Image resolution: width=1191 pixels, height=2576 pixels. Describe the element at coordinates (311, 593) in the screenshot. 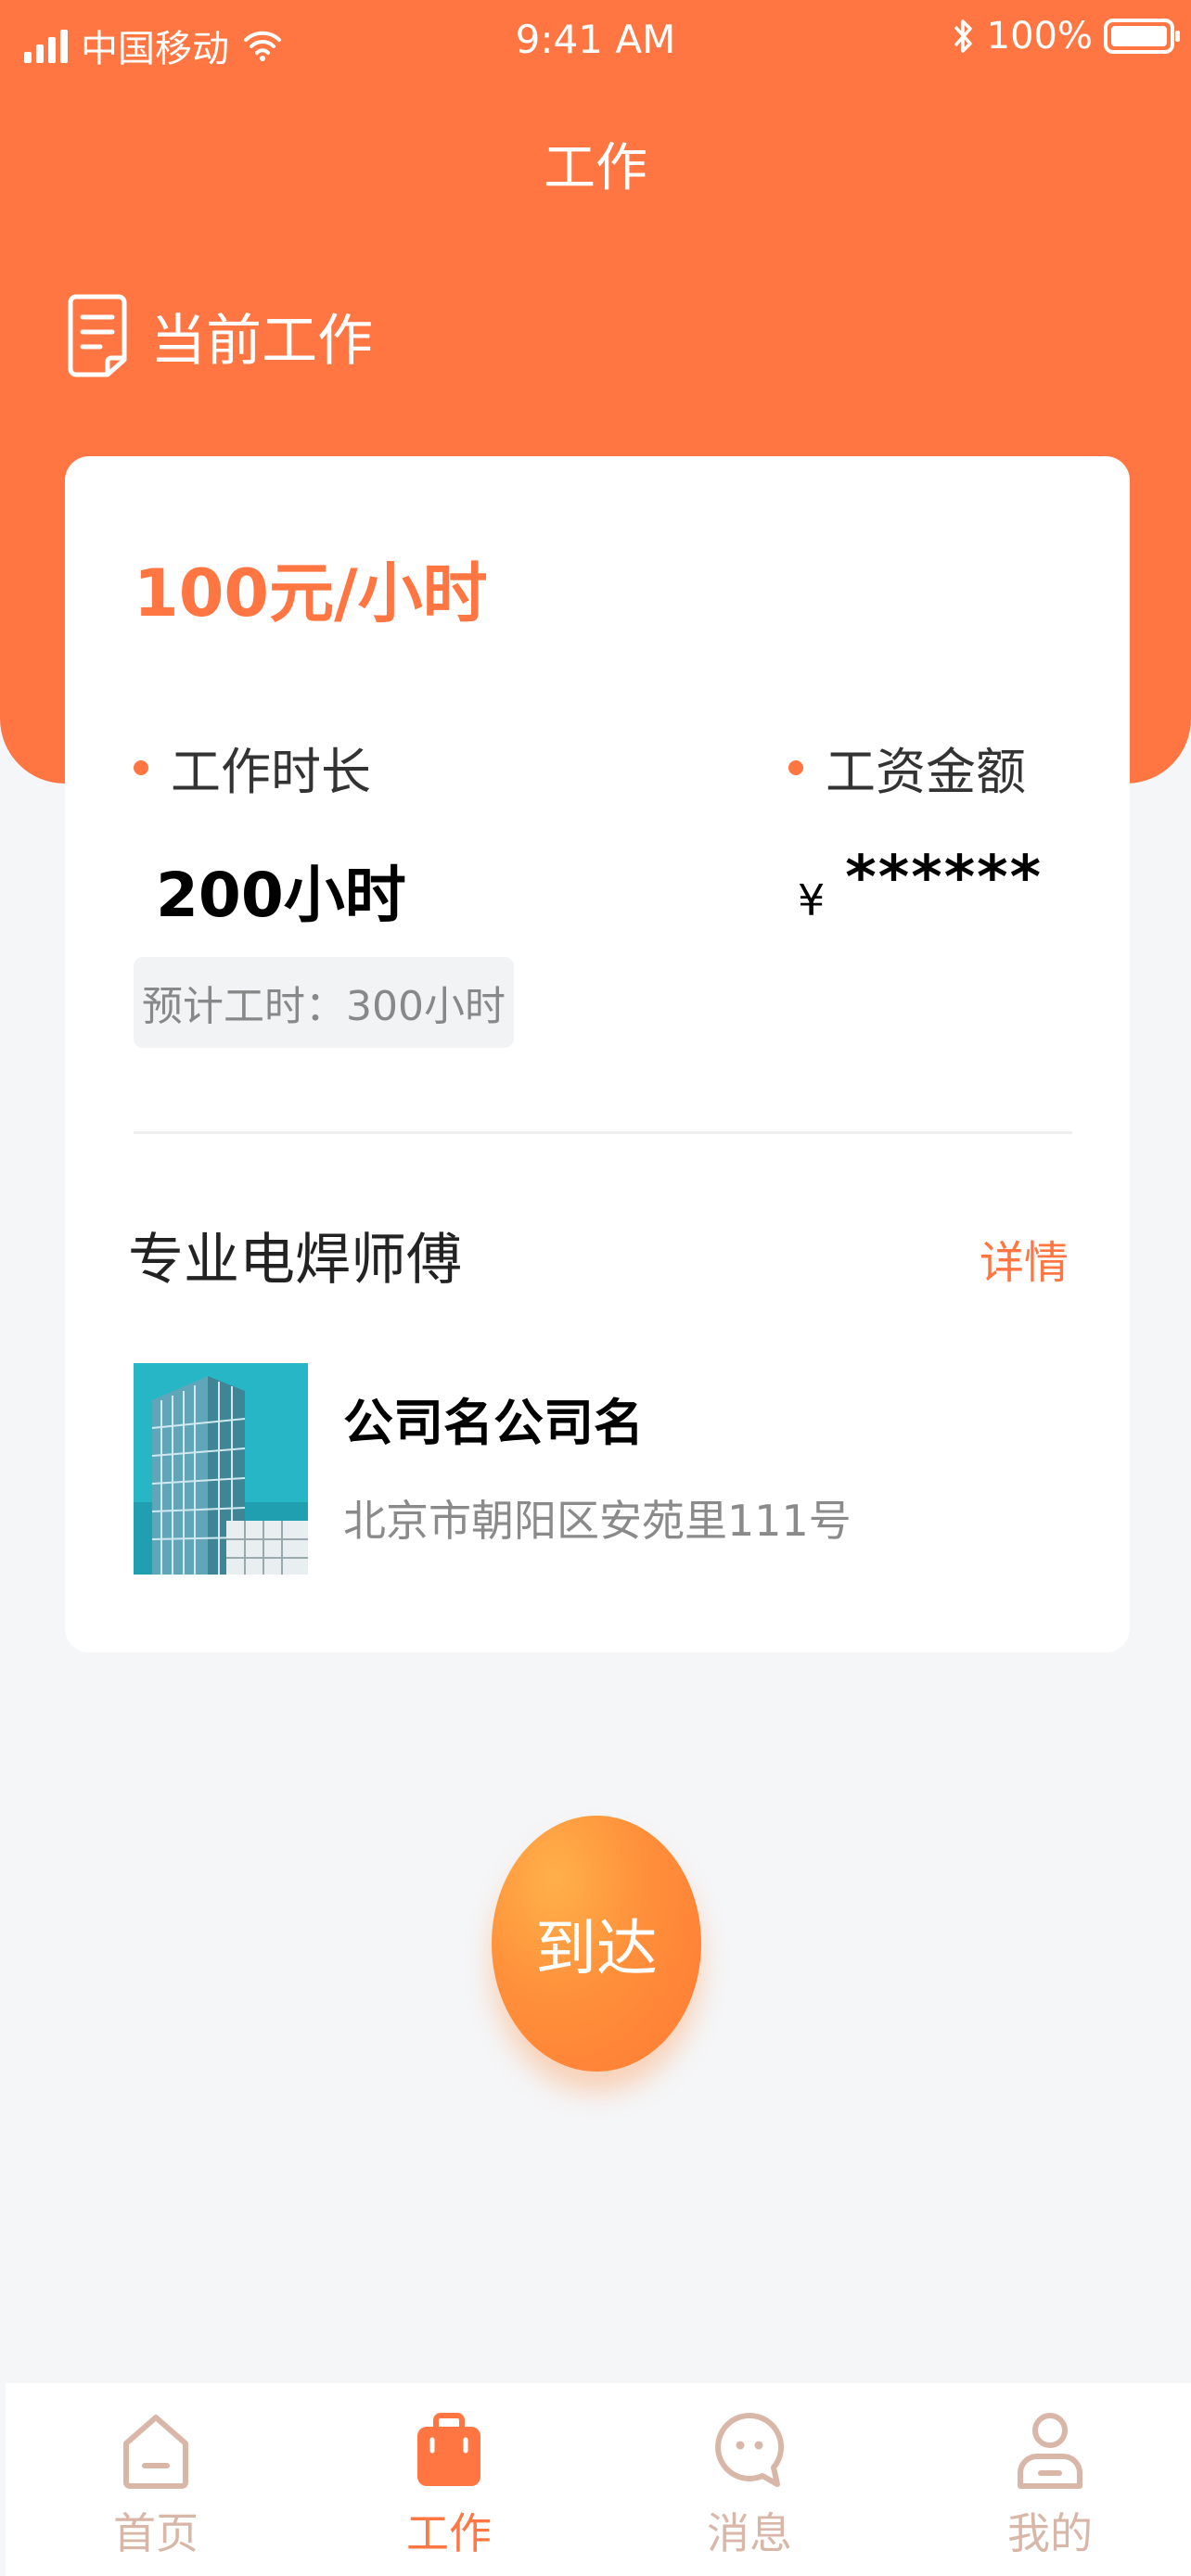

I see `hourly-rate: 100元/小时` at that location.